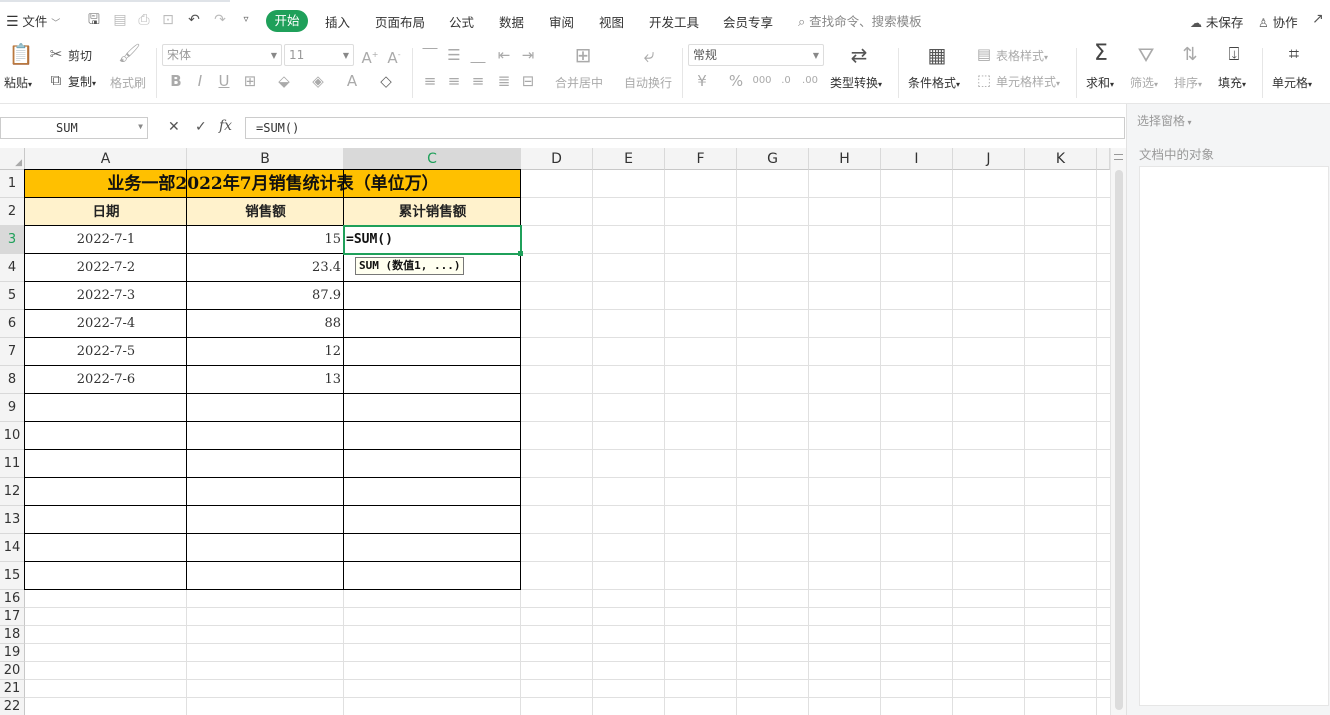 The height and width of the screenshot is (715, 1330). What do you see at coordinates (12, 408) in the screenshot?
I see `row-header-9: 9` at bounding box center [12, 408].